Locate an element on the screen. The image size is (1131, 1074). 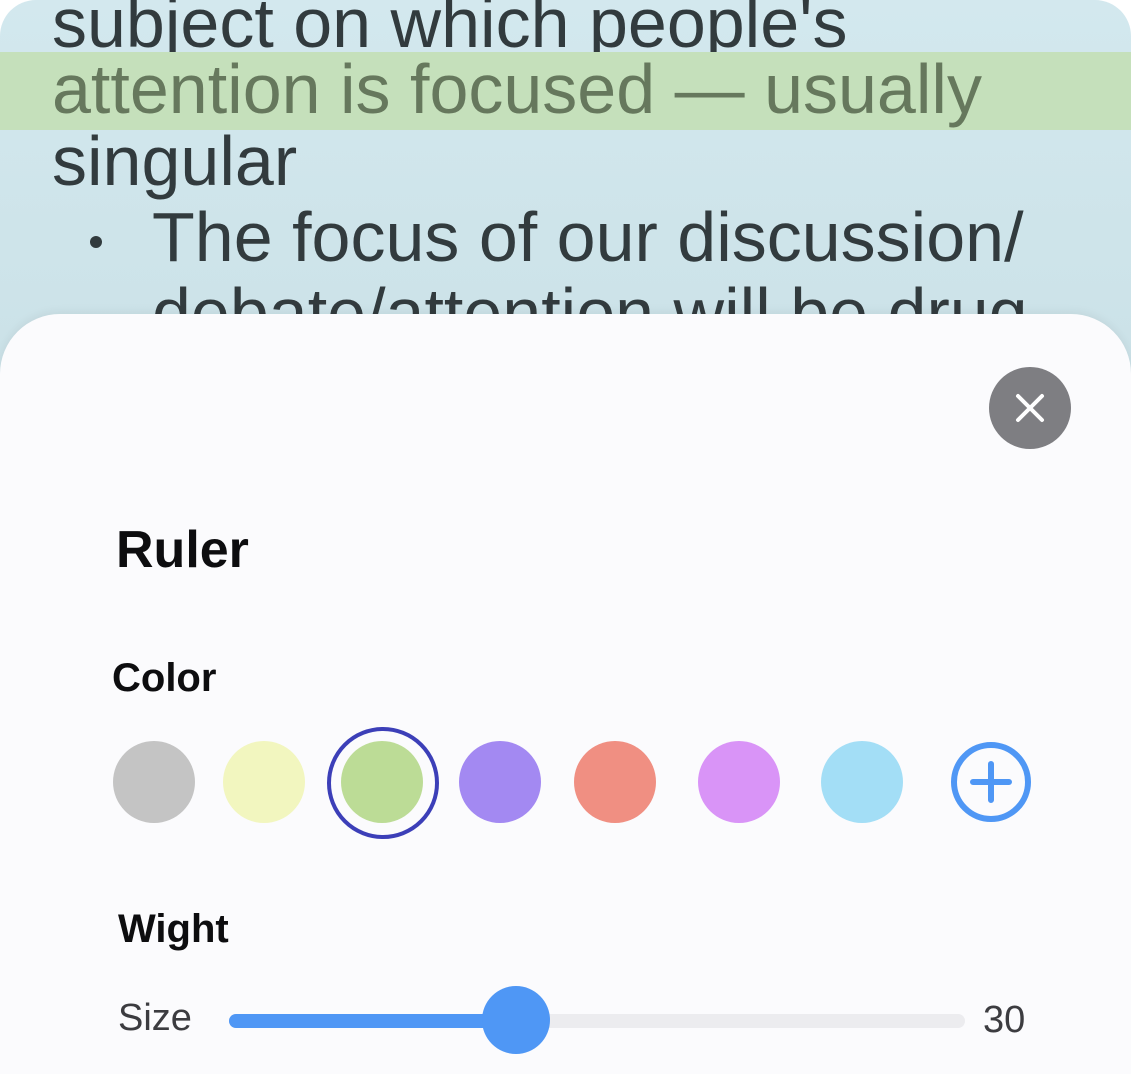
weight-section-label: Wight is located at coordinates (173, 929).